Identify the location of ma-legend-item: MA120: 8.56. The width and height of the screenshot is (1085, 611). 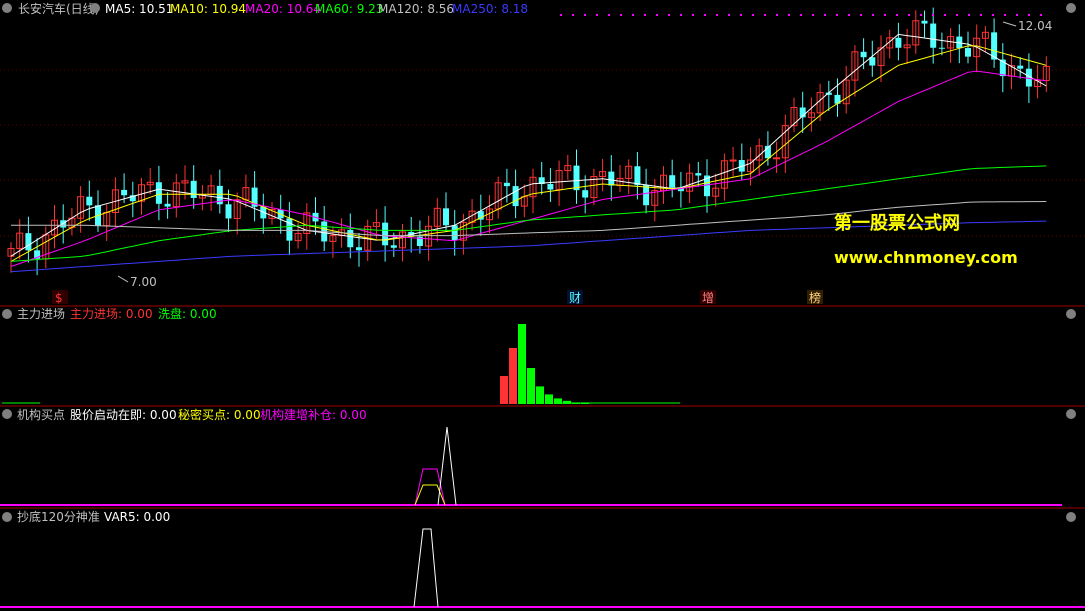
(416, 9).